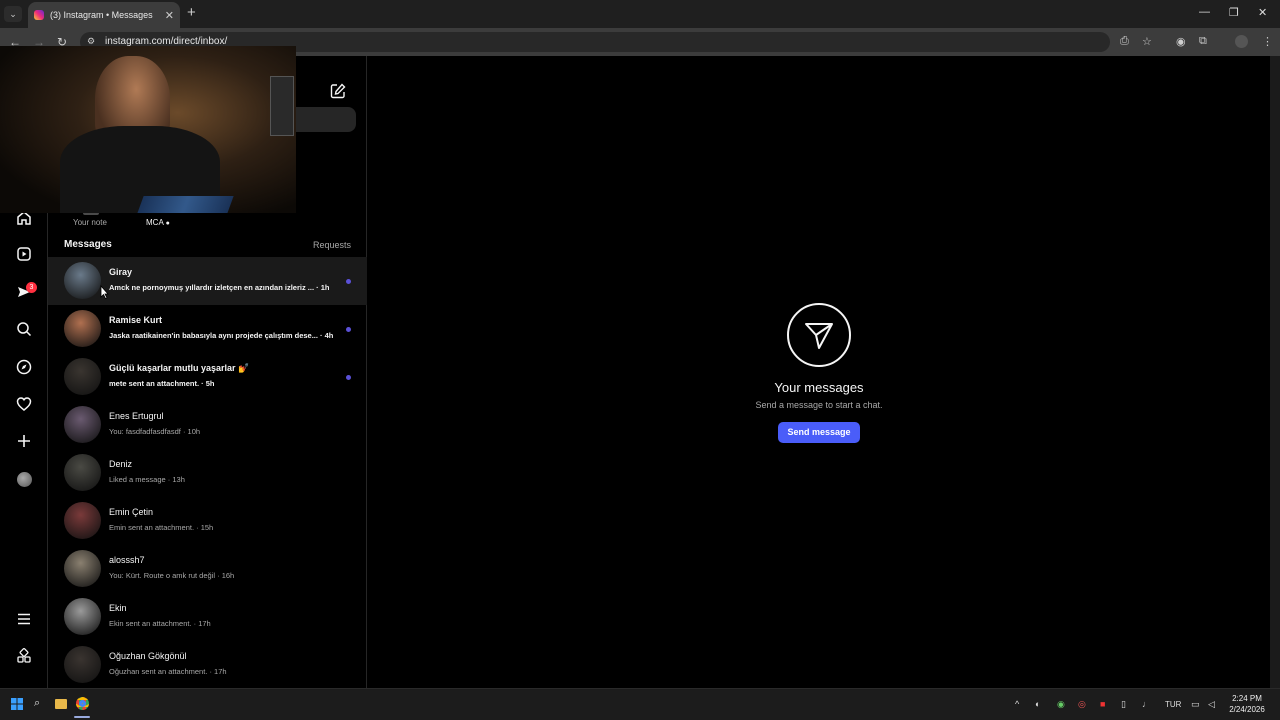 This screenshot has width=1280, height=720. I want to click on chrome-taskbar-icon, so click(82, 703).